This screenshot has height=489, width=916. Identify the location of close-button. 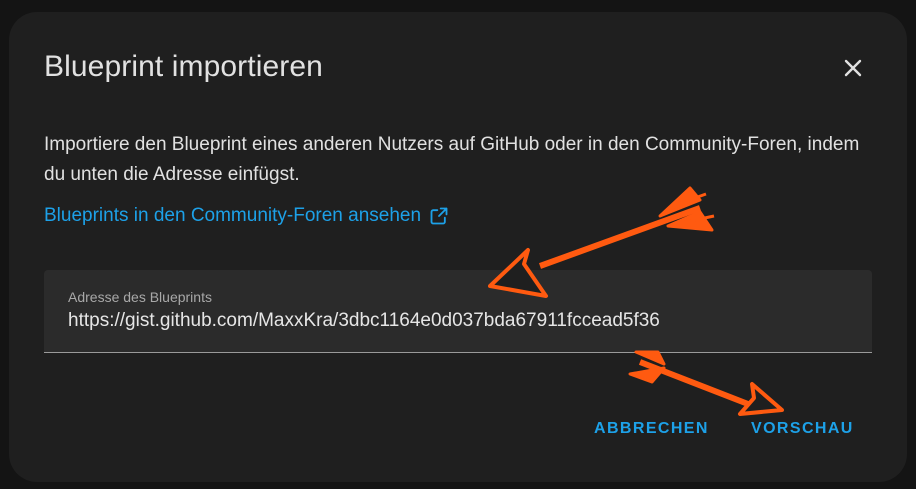
(853, 68).